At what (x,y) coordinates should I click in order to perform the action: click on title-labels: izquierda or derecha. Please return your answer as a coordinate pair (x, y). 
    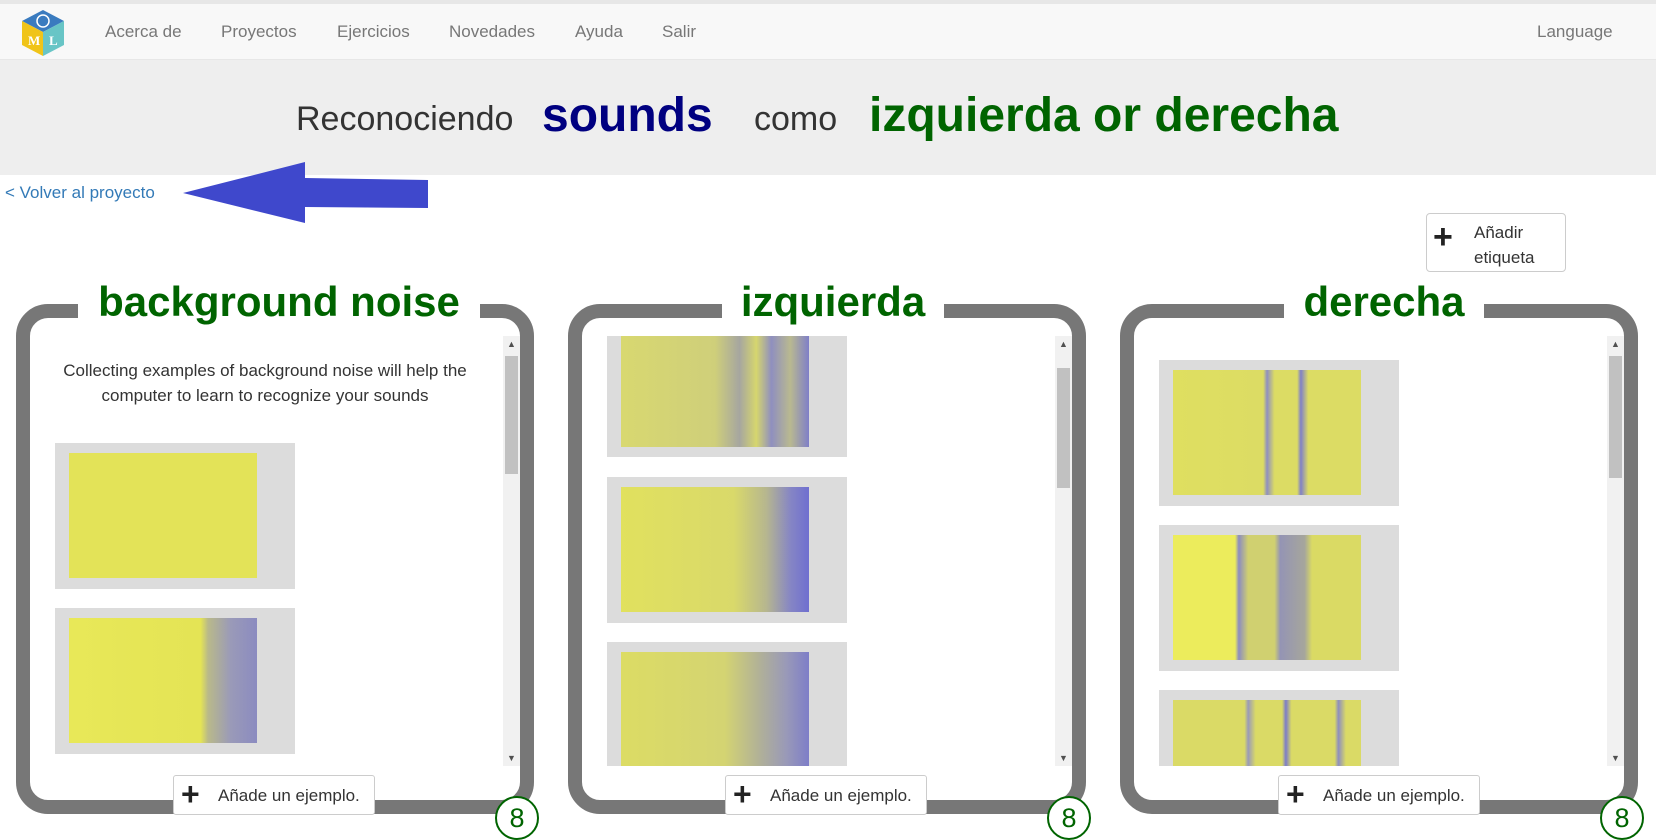
    Looking at the image, I should click on (1104, 115).